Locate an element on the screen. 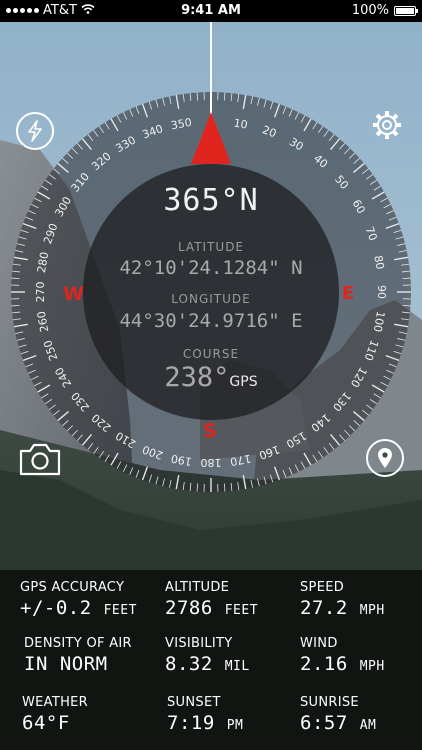 This screenshot has width=422, height=750. stat-gps-accuracy: GPS ACCURACY +/-0.2 FEET is located at coordinates (78, 599).